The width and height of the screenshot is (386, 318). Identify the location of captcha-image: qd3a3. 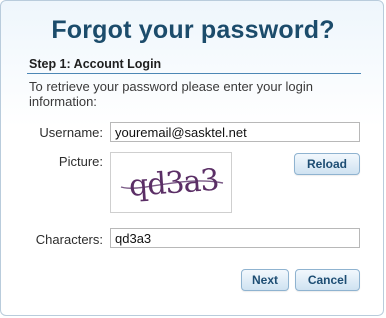
(171, 182).